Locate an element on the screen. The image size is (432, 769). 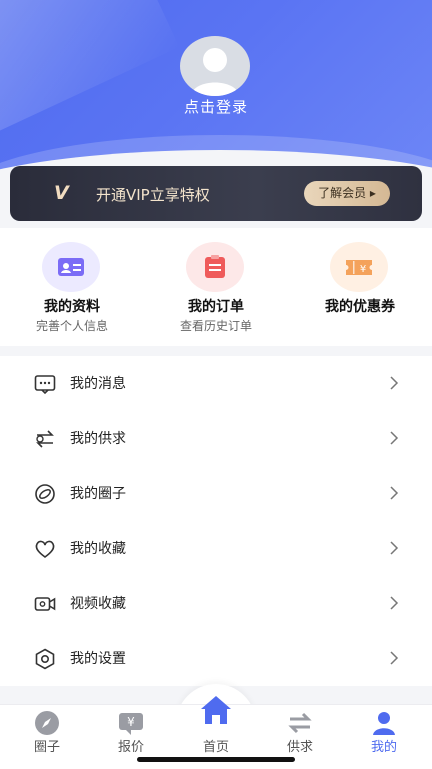
tab-label: 圈子 is located at coordinates (46, 747).